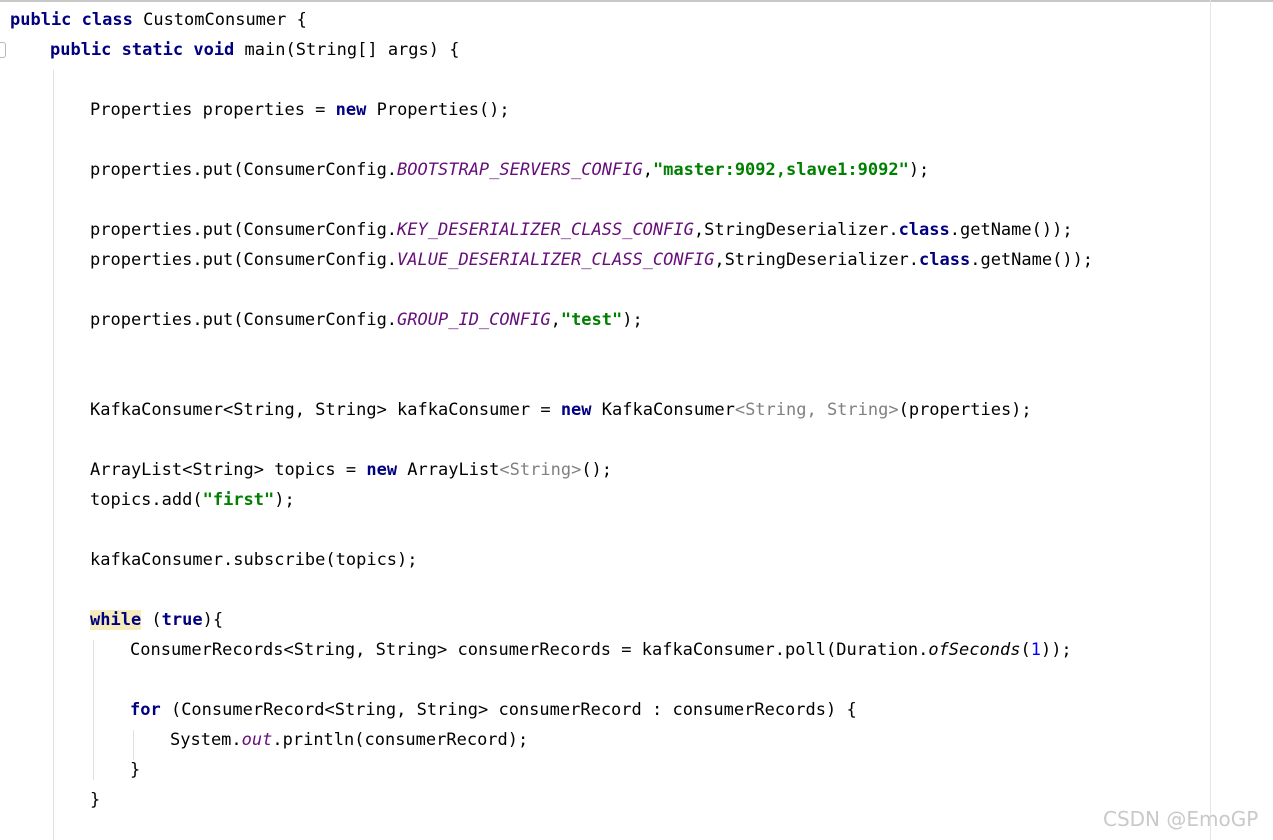  I want to click on code-token: VALUE_DESERIALIZER_CLASS_CONFIG, so click(556, 260).